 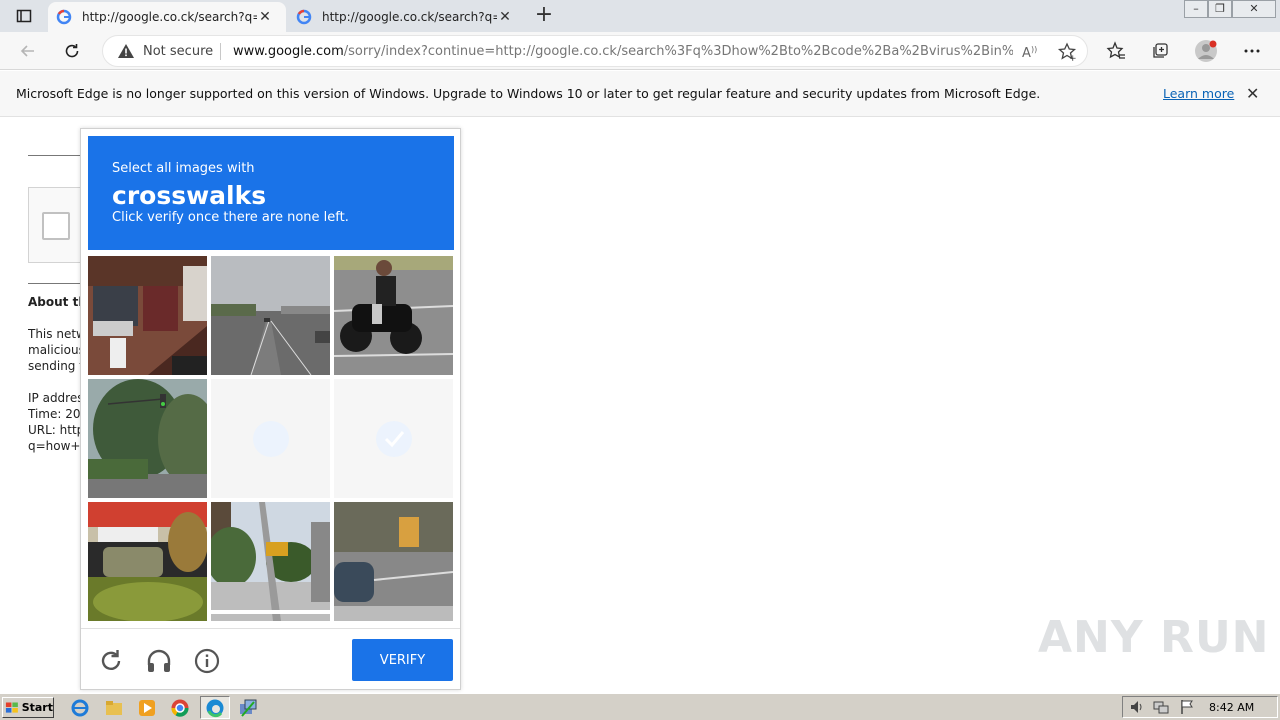 What do you see at coordinates (114, 708) in the screenshot?
I see `folder-icon` at bounding box center [114, 708].